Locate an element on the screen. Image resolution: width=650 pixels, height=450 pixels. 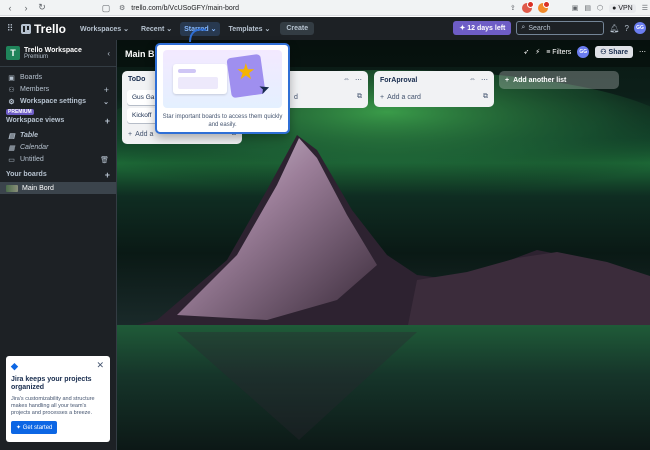
site-settings-icon: ⚙ is located at coordinates (122, 8).